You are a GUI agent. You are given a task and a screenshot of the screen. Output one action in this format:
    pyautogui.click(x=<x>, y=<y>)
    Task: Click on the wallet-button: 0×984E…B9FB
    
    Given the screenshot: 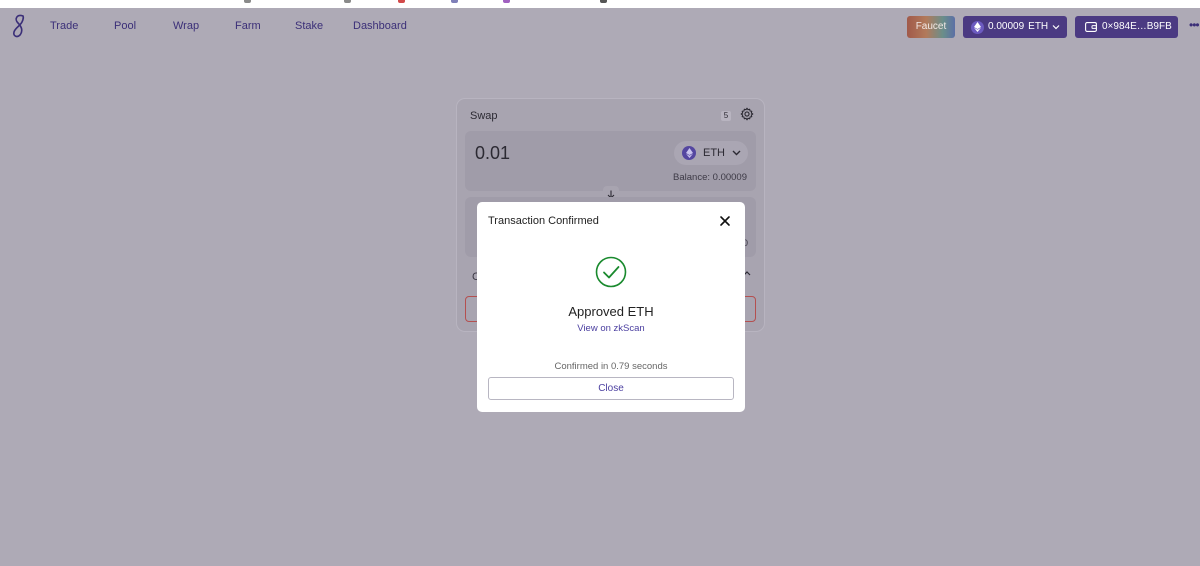 What is the action you would take?
    pyautogui.click(x=1126, y=27)
    